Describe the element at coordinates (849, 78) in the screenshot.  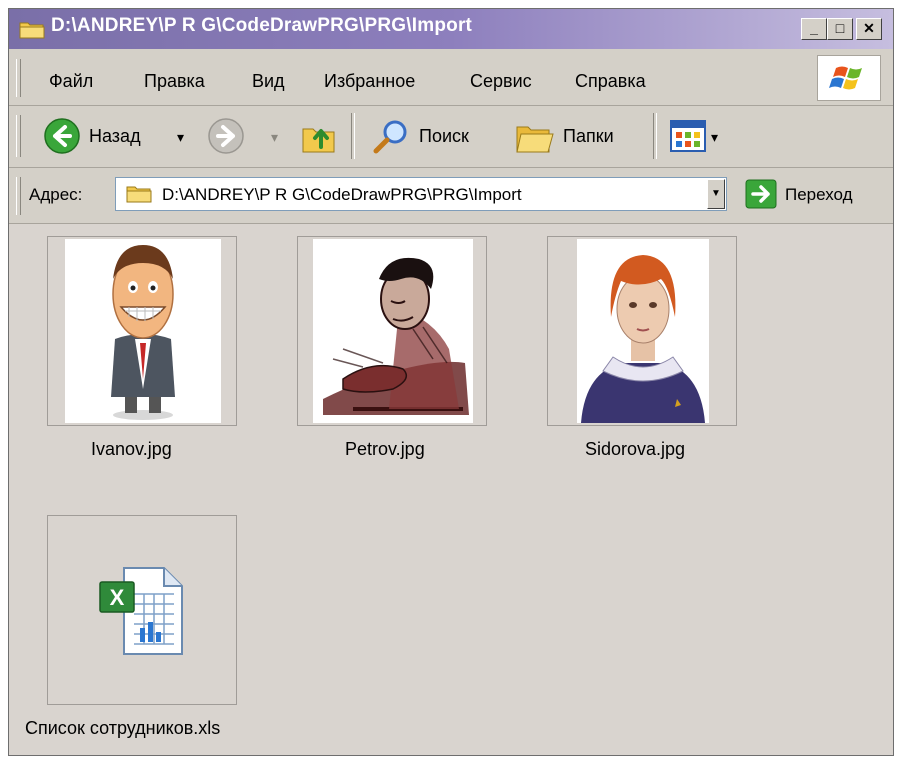
I see `windows-logo-icon` at that location.